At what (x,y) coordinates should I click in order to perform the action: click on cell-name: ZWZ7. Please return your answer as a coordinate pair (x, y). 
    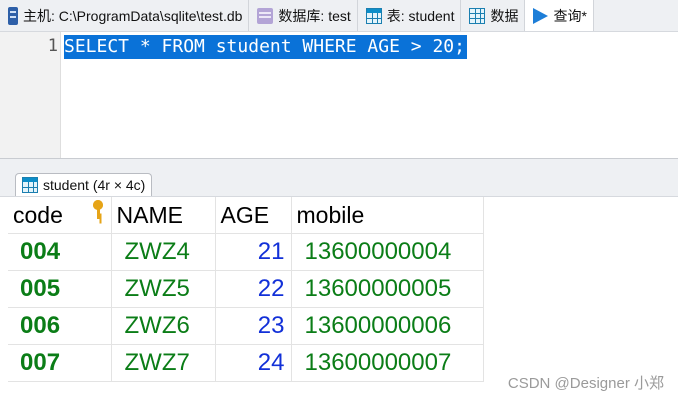
    Looking at the image, I should click on (163, 363).